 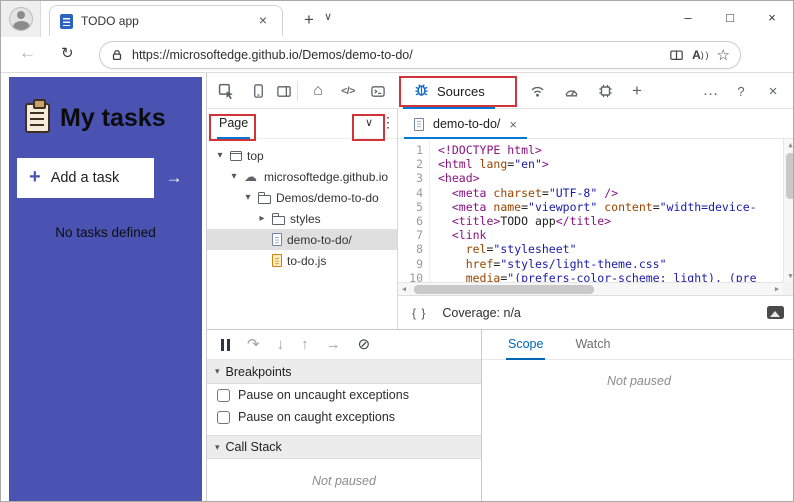 I want to click on breakpoint-option-row: Pause on caught exceptions, so click(x=344, y=417).